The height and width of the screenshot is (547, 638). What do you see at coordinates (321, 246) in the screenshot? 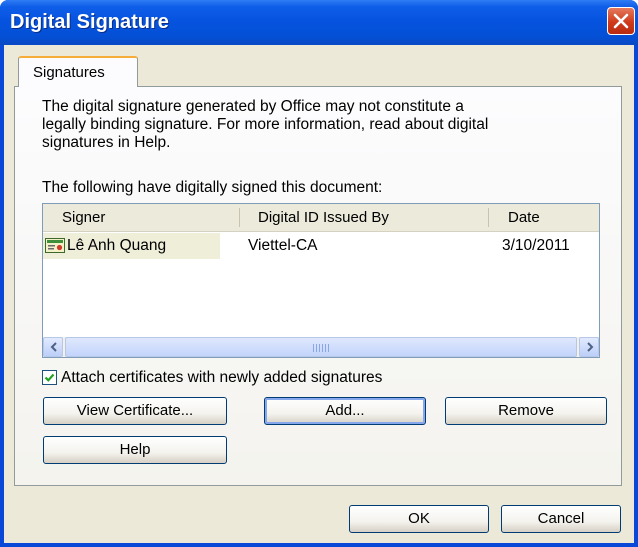
I see `table-row: Lê Anh Quang Viettel-CA 3/10/2011` at bounding box center [321, 246].